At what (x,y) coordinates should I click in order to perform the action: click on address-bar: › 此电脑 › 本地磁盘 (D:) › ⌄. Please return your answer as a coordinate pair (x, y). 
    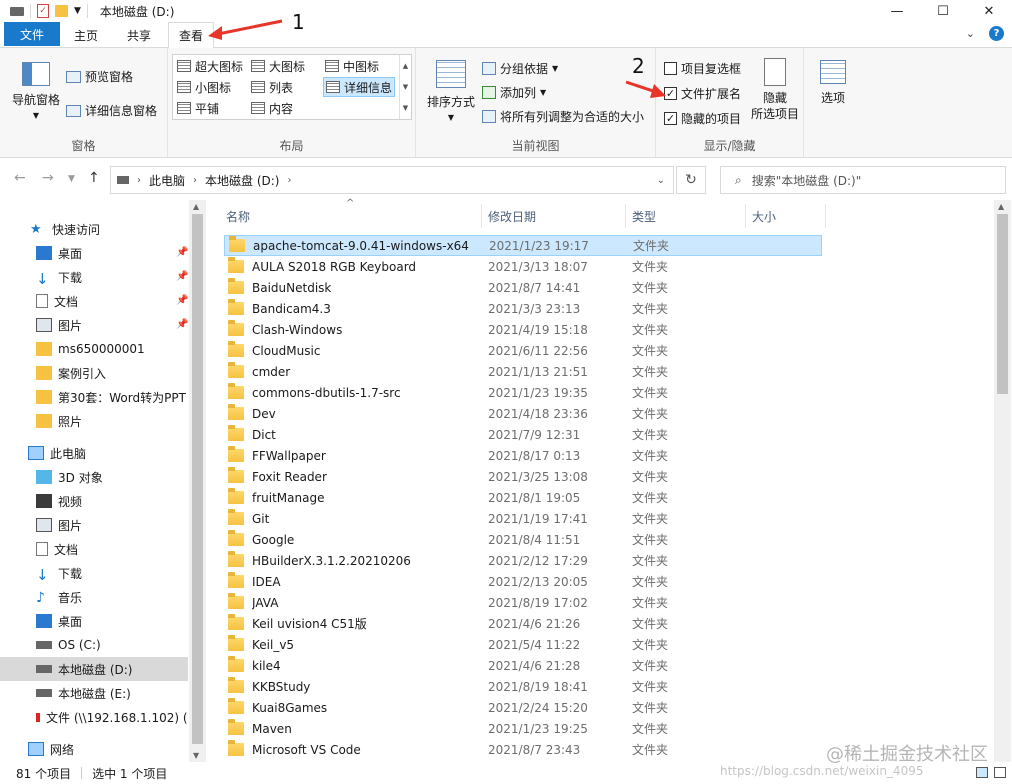
    Looking at the image, I should click on (392, 180).